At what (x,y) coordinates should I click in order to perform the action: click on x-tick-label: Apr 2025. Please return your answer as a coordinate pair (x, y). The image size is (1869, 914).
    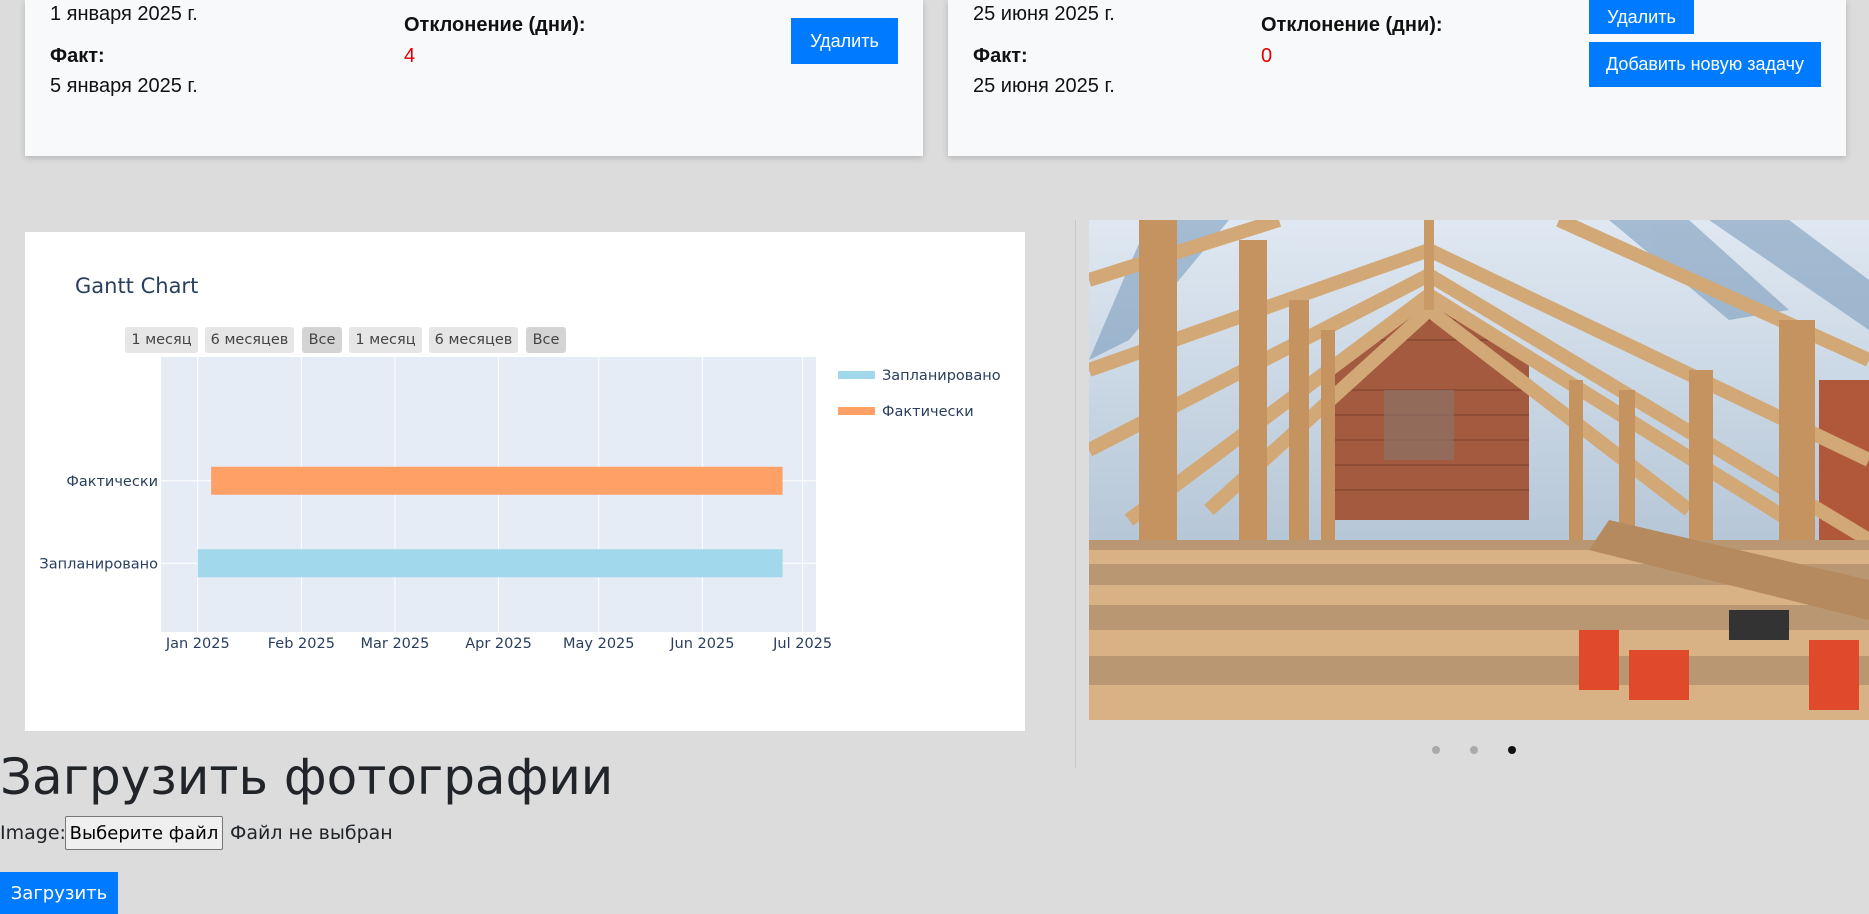
    Looking at the image, I should click on (498, 644).